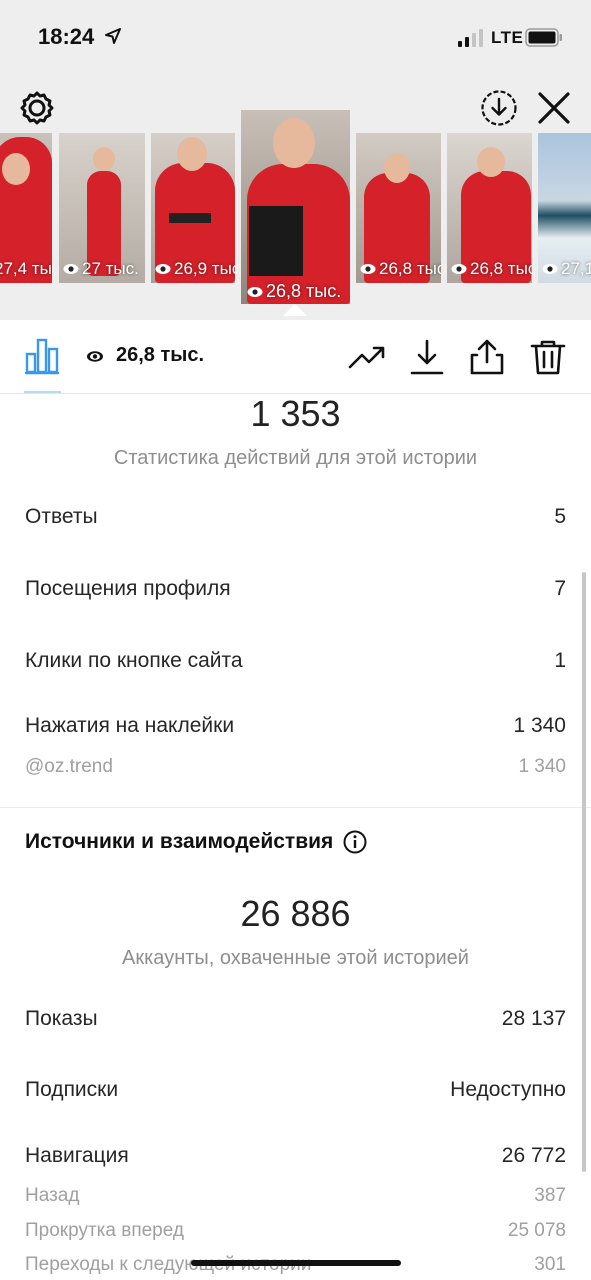 This screenshot has width=591, height=1280. I want to click on sources-section-header: Источники и взаимодействия, so click(196, 842).